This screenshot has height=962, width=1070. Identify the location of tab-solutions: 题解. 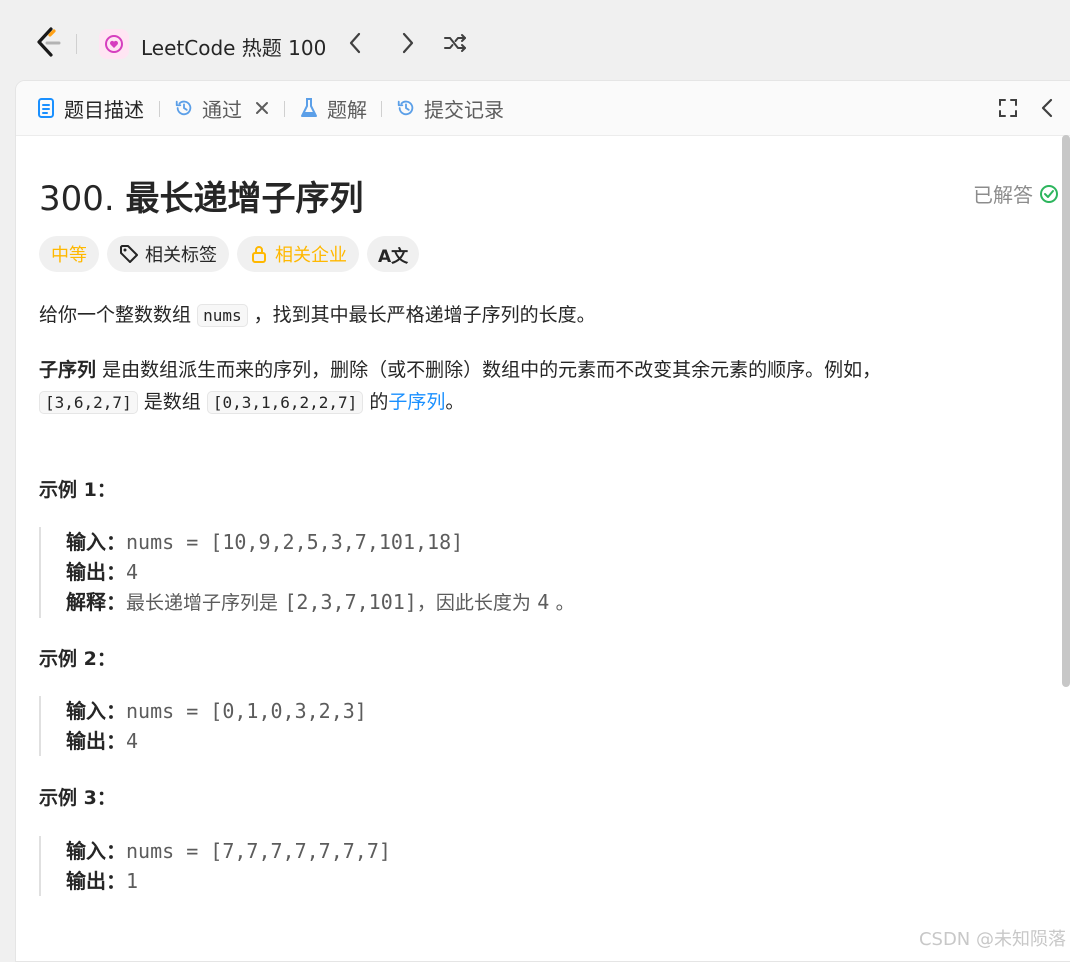
(333, 108).